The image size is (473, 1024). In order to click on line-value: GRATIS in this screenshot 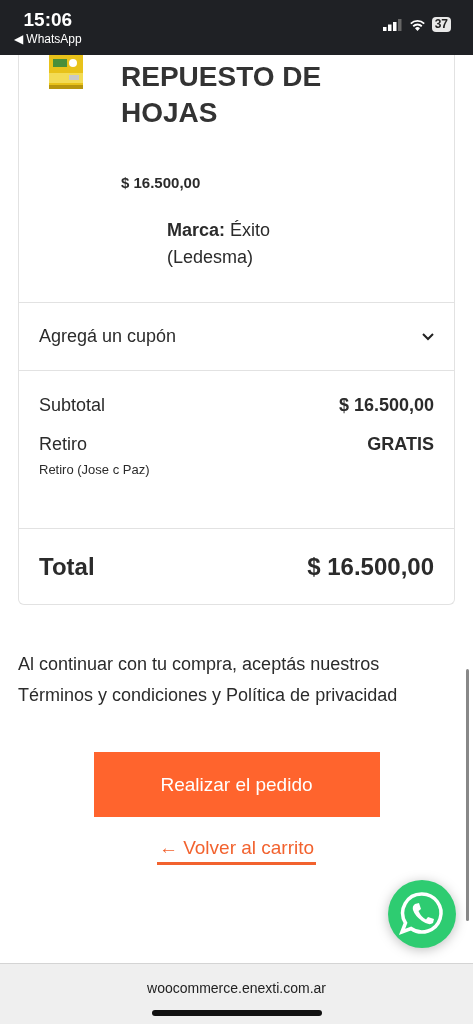, I will do `click(400, 444)`.